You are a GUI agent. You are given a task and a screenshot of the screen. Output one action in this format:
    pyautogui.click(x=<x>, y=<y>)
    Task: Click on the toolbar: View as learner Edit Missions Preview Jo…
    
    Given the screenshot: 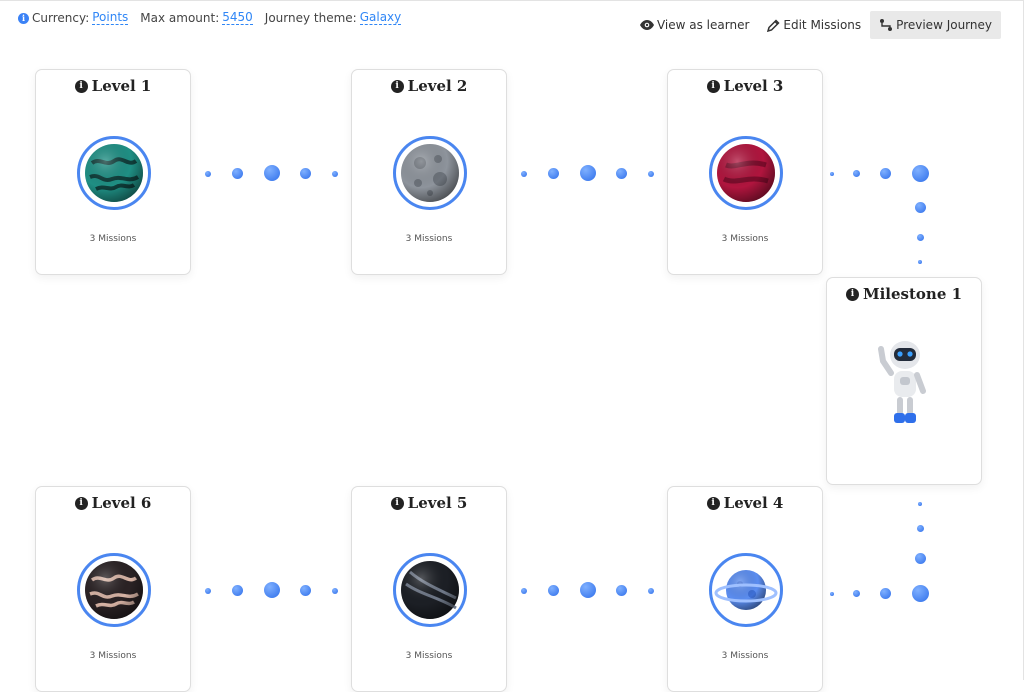 What is the action you would take?
    pyautogui.click(x=816, y=25)
    